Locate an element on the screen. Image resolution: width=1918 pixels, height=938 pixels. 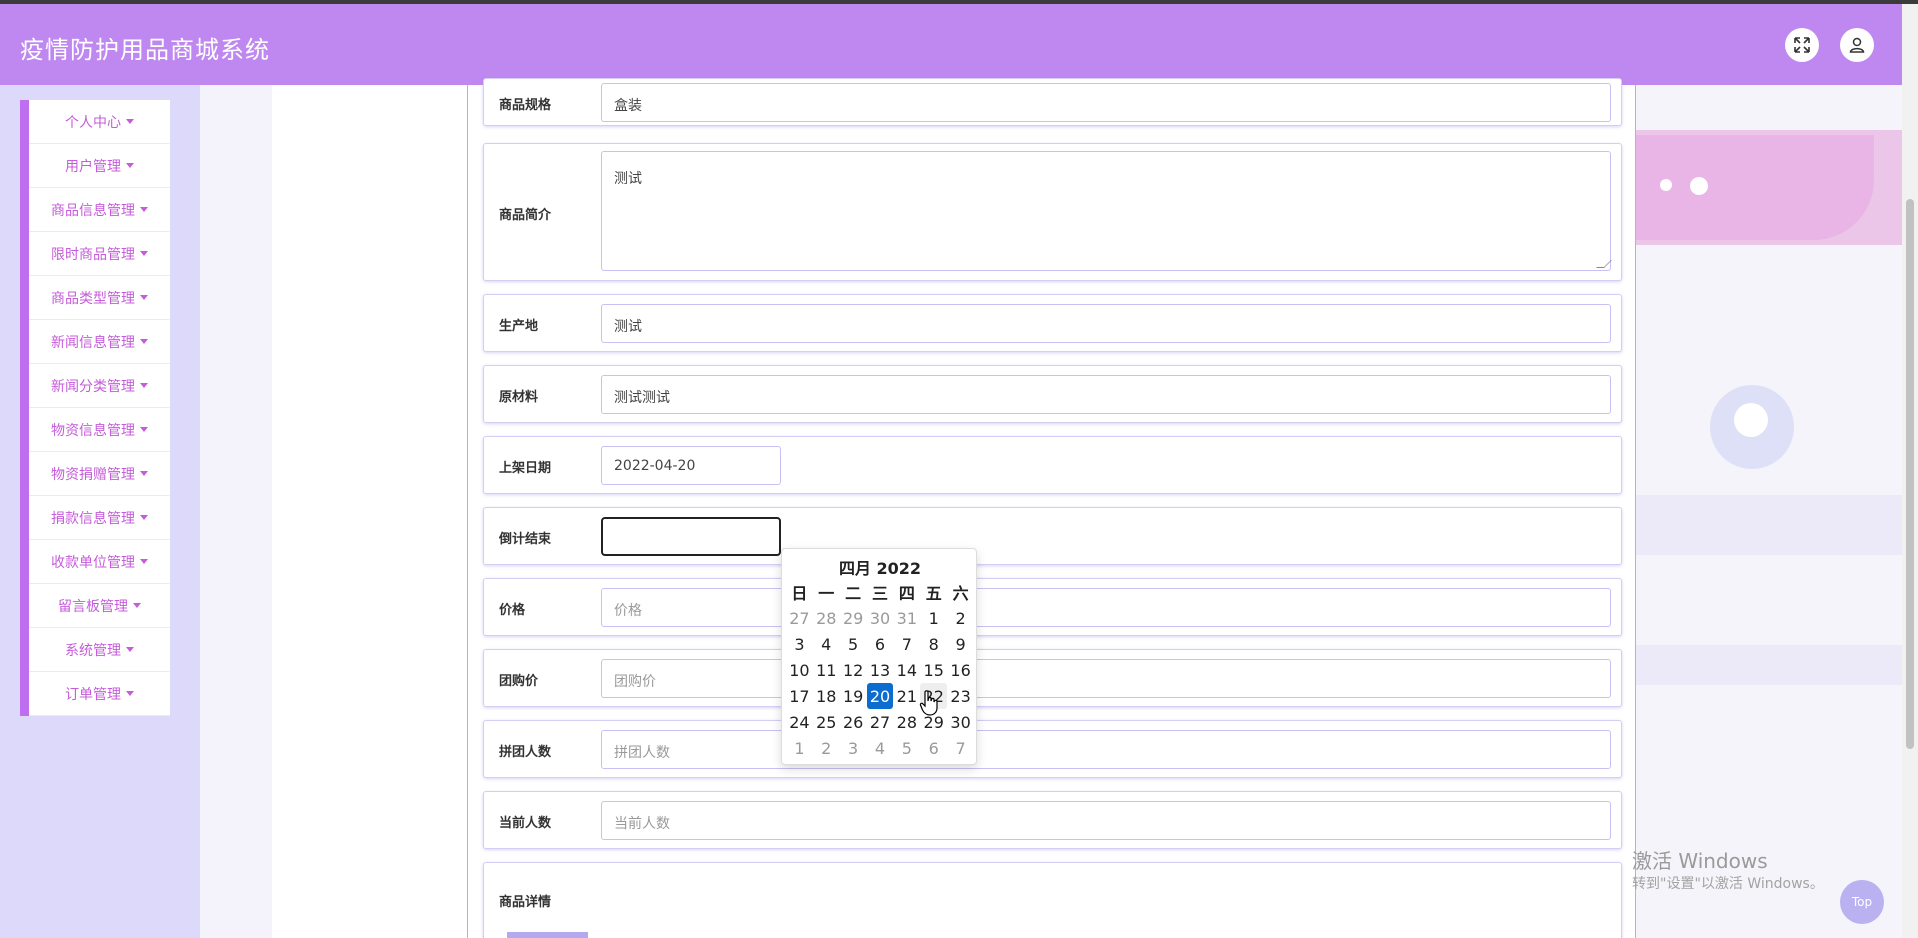
field-label: 价格 is located at coordinates (512, 610).